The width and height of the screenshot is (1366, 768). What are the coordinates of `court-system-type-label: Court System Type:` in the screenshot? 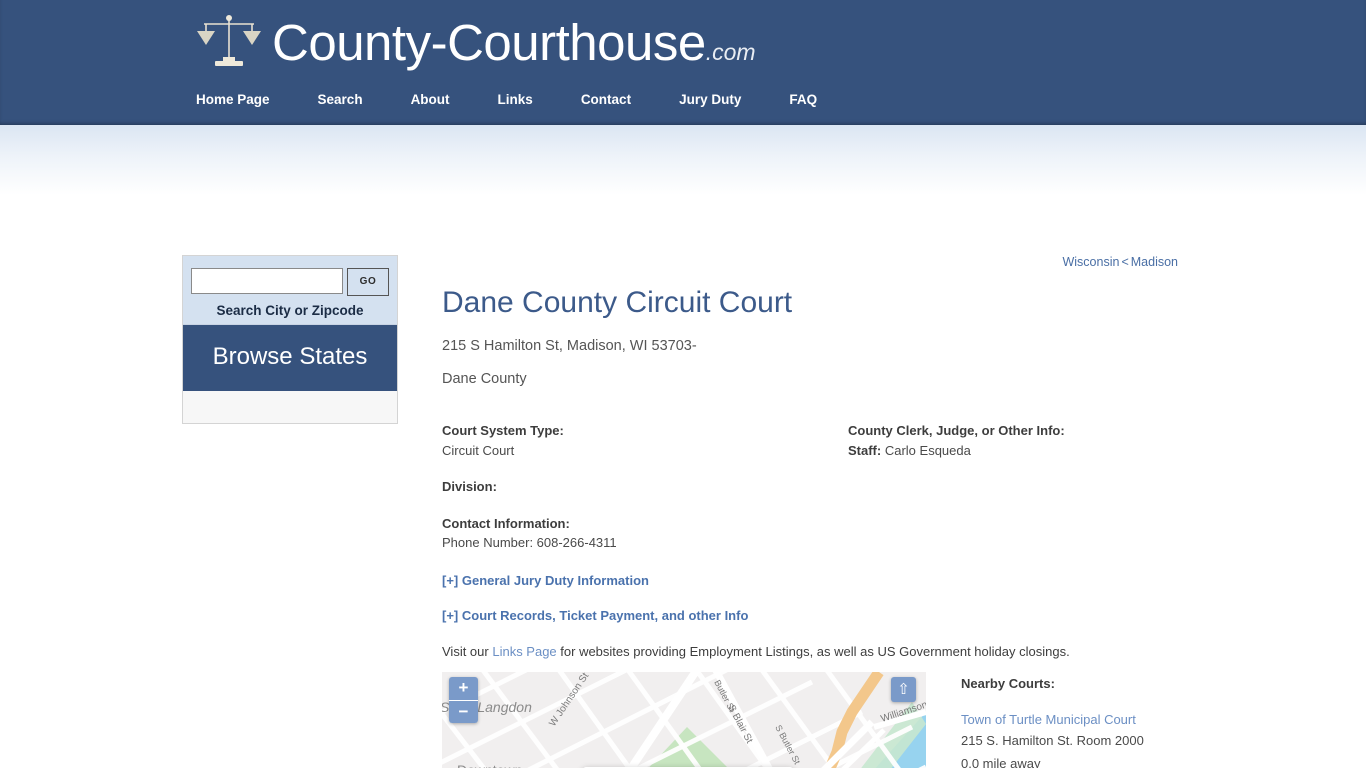 It's located at (503, 430).